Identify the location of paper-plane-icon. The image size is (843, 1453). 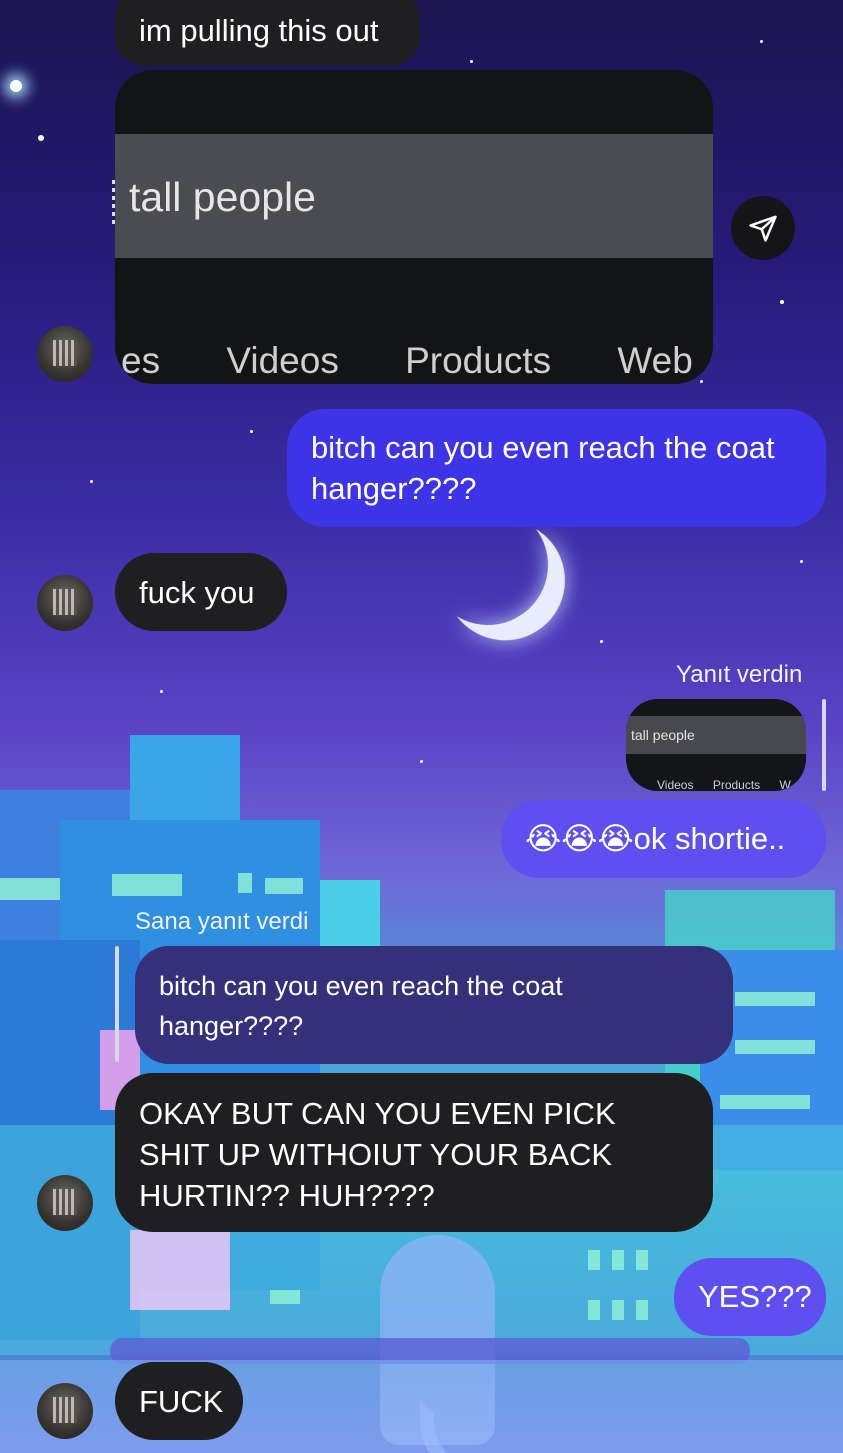
(763, 228).